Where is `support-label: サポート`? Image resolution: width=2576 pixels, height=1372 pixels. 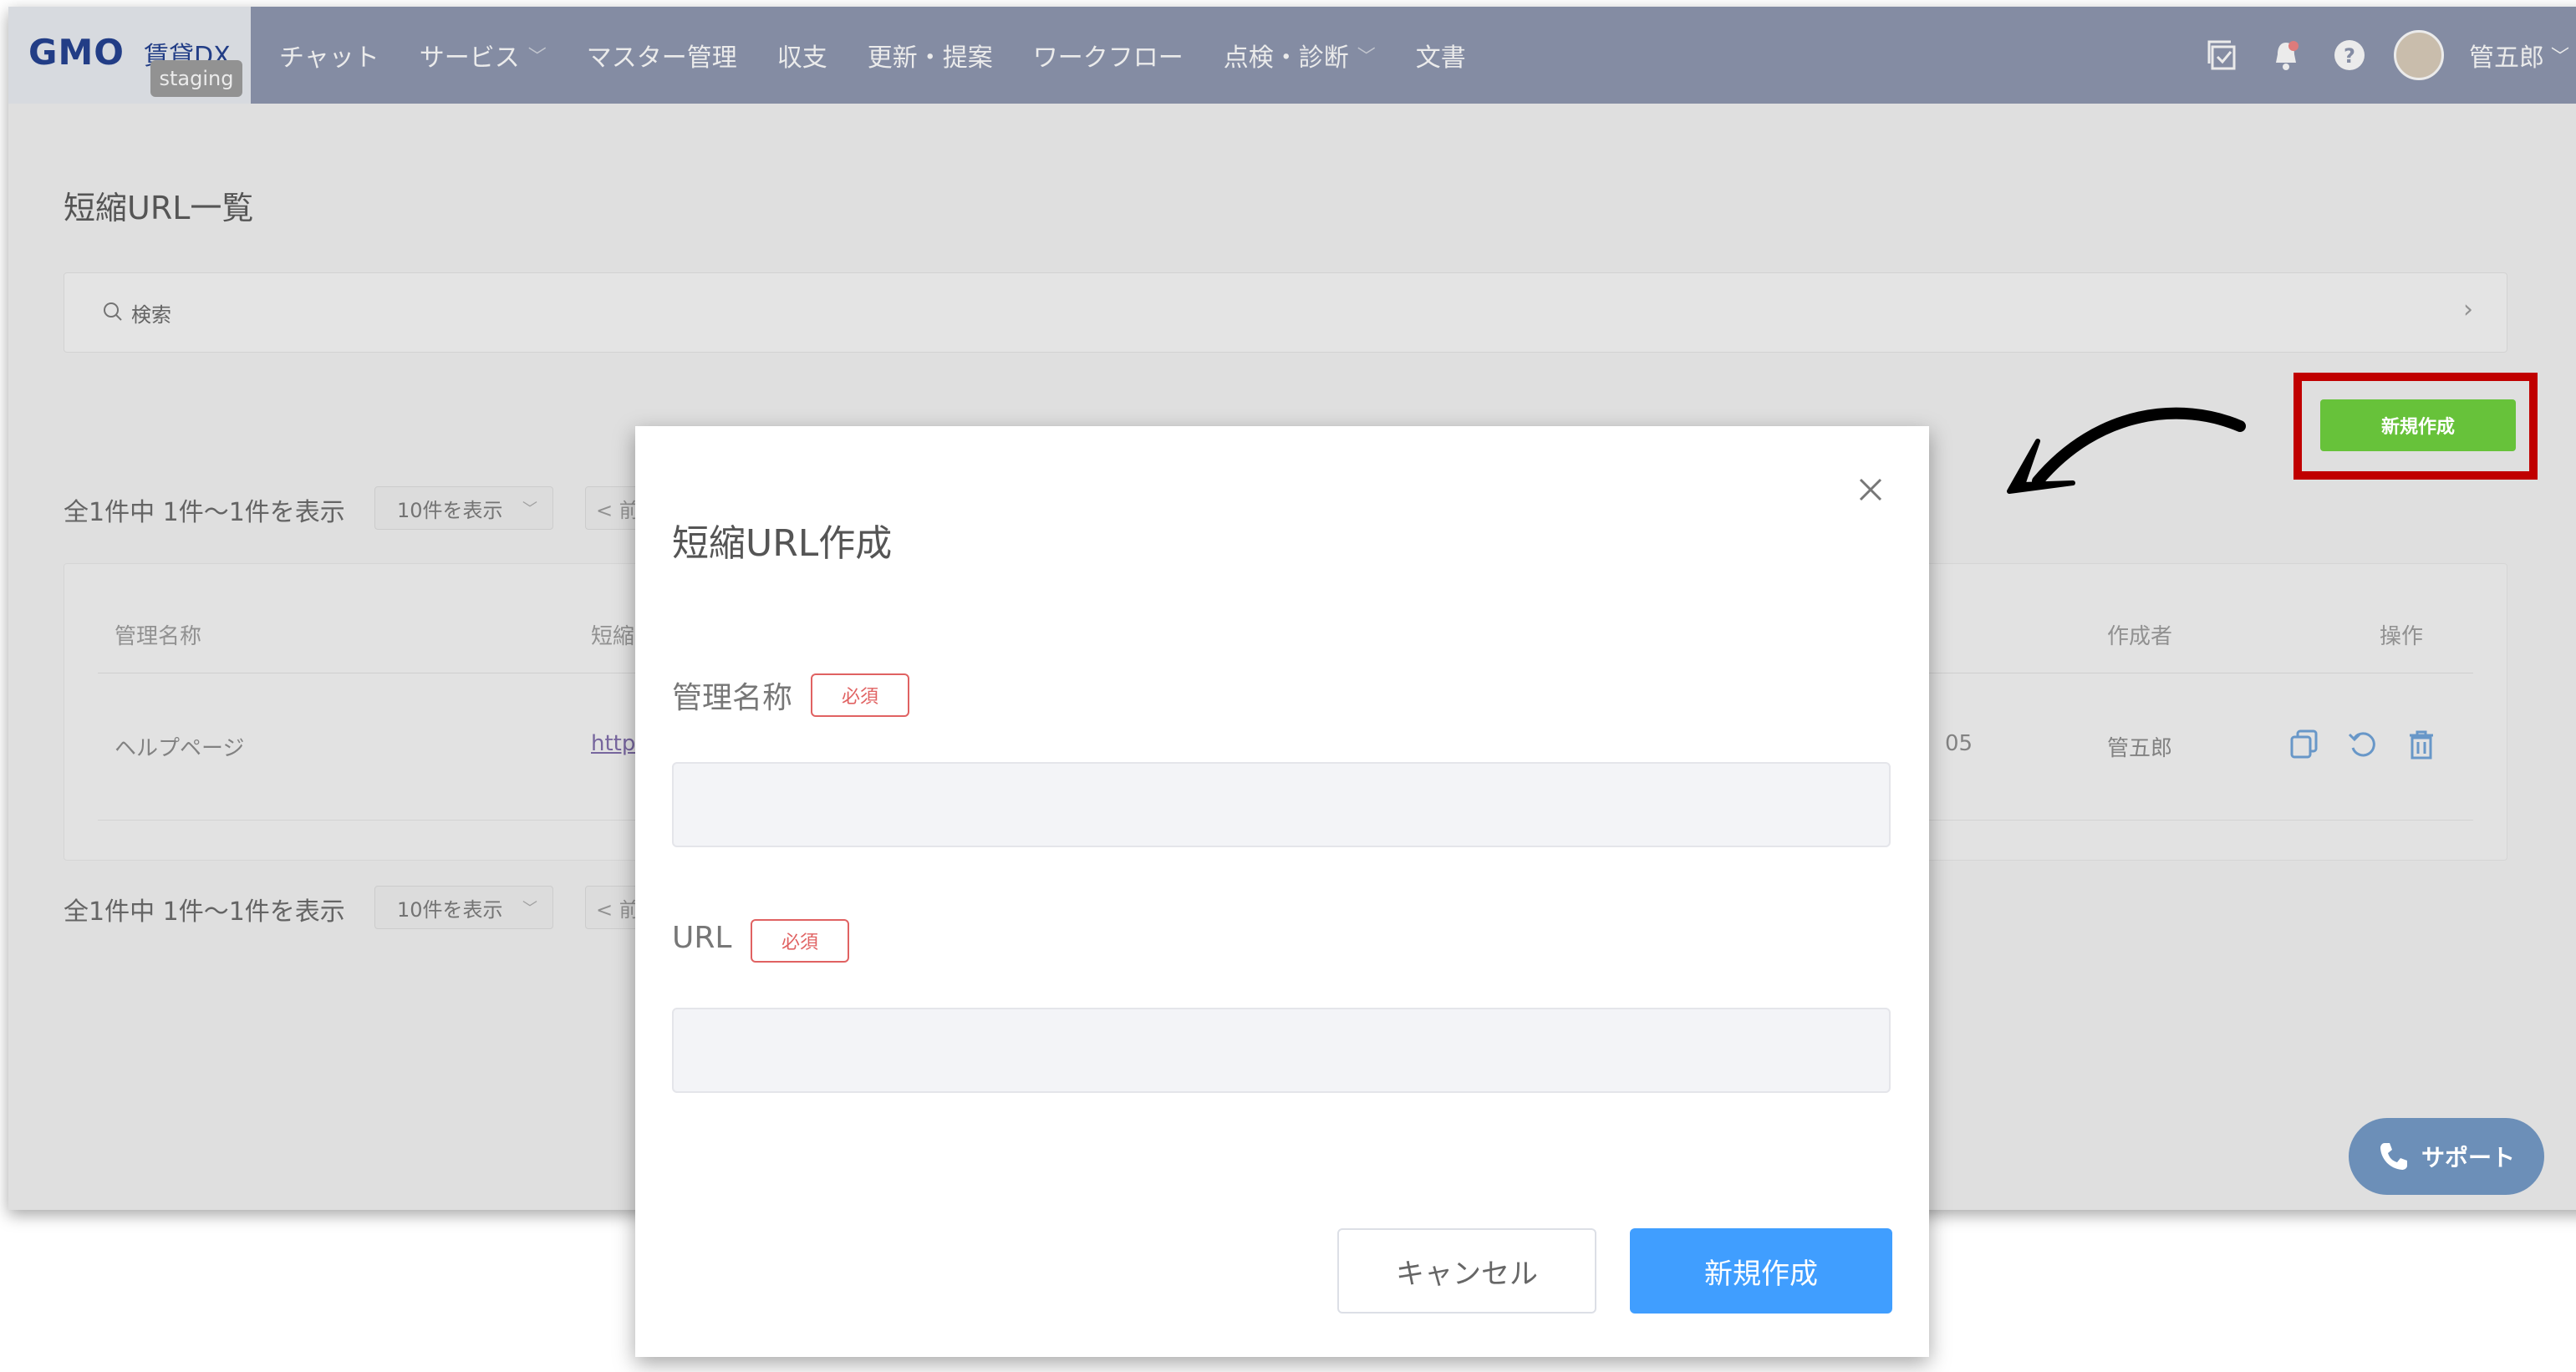
support-label: サポート is located at coordinates (2468, 1157).